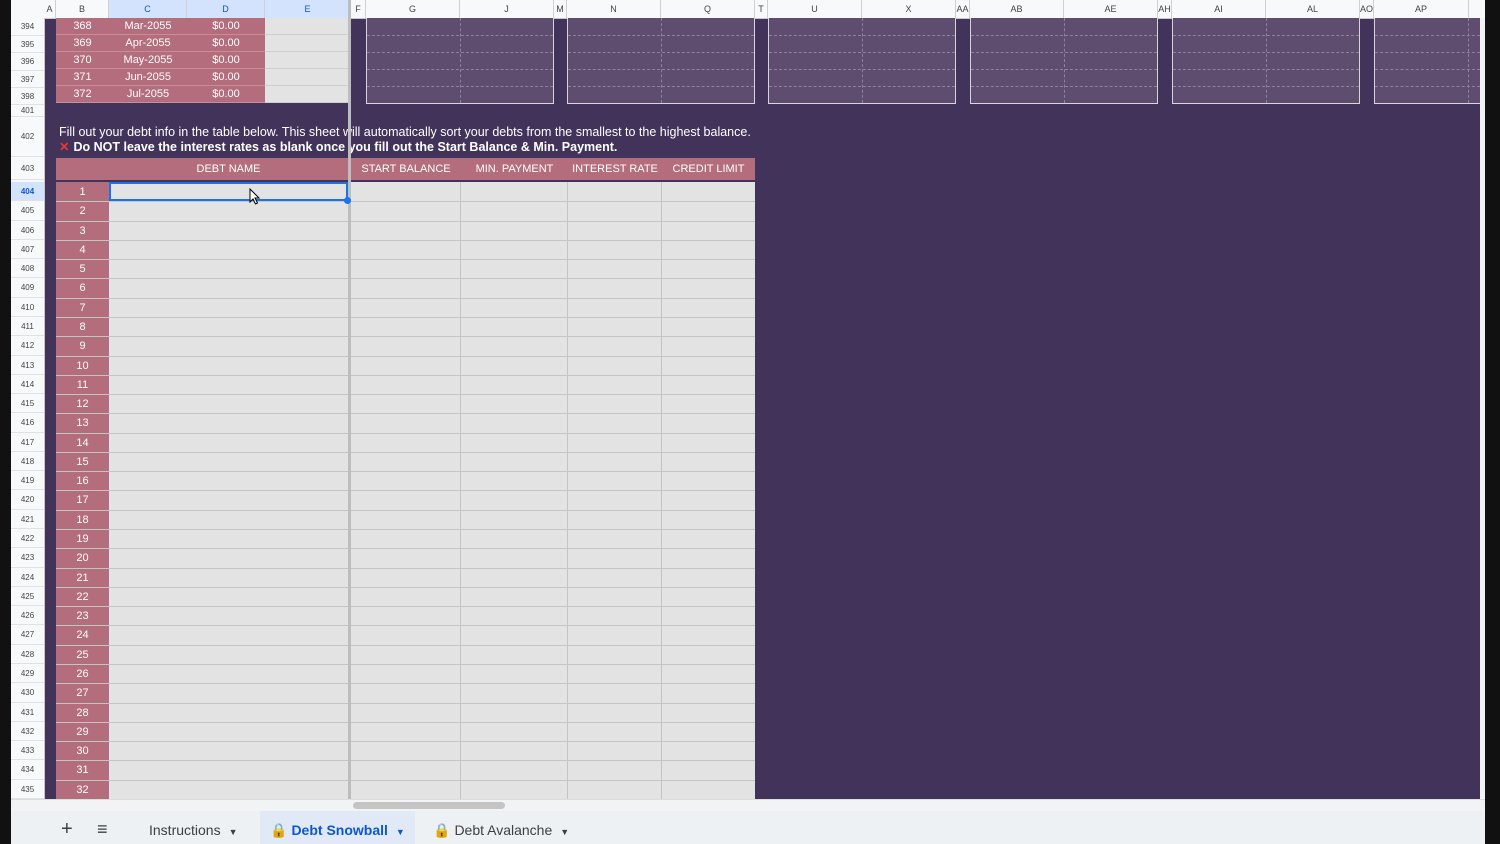  Describe the element at coordinates (148, 9) in the screenshot. I see `column-header-c: C` at that location.